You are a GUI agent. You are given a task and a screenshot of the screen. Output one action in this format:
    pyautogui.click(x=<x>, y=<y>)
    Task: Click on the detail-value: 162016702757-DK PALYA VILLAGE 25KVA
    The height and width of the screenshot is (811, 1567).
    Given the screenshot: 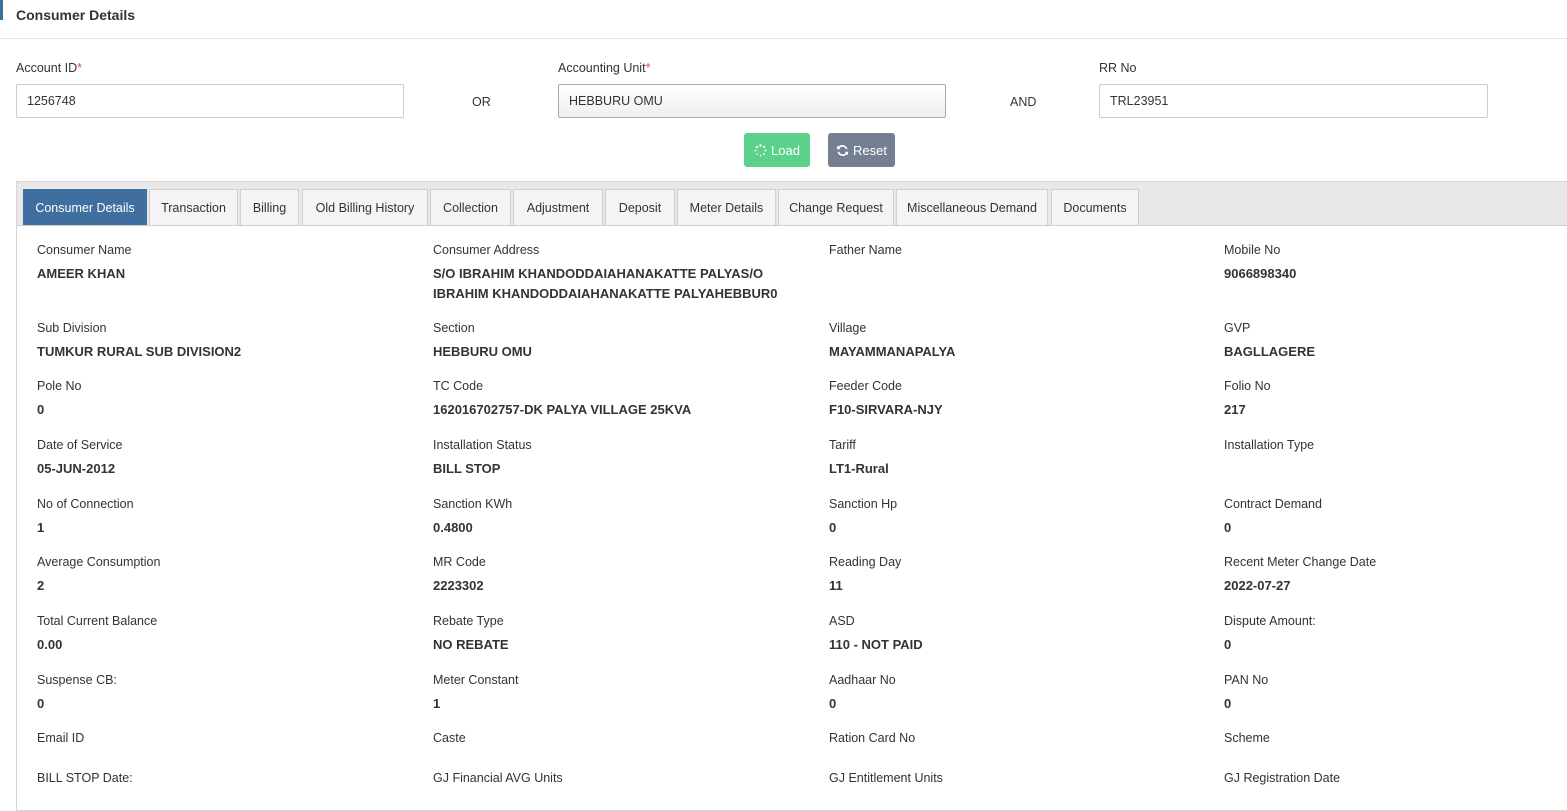 What is the action you would take?
    pyautogui.click(x=562, y=409)
    